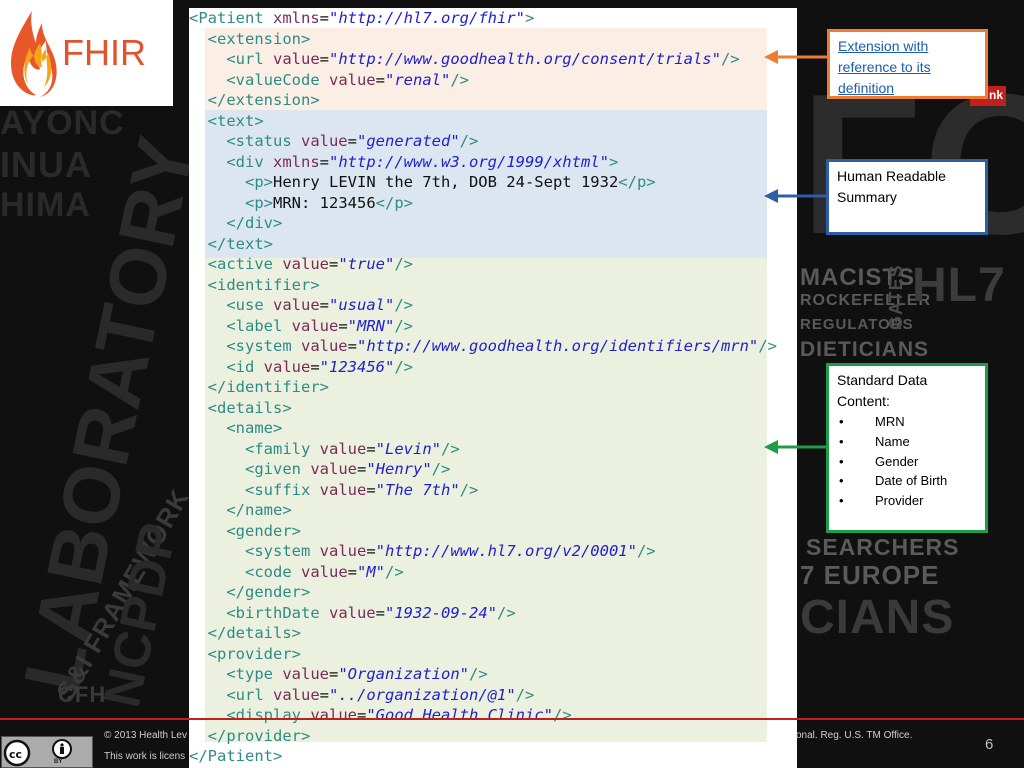 The height and width of the screenshot is (768, 1024). Describe the element at coordinates (907, 197) in the screenshot. I see `human-readable-callout: Human Readable Summary` at that location.